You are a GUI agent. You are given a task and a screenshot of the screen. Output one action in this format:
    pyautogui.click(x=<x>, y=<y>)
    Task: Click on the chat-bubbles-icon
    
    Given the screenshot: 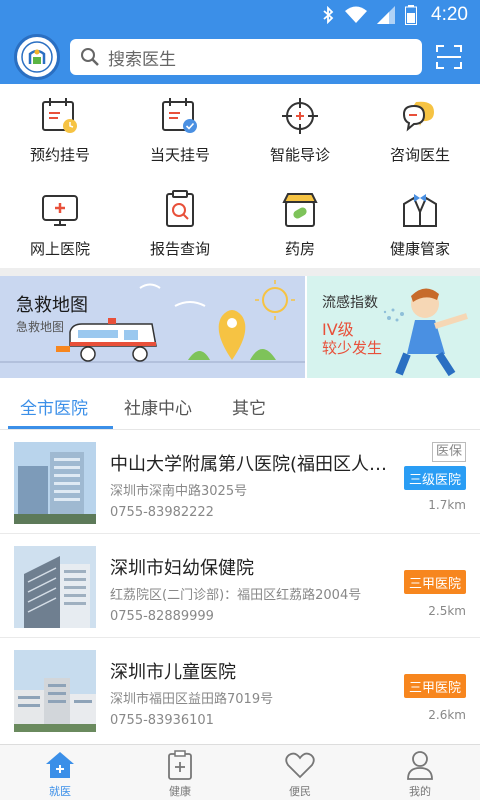 What is the action you would take?
    pyautogui.click(x=420, y=116)
    